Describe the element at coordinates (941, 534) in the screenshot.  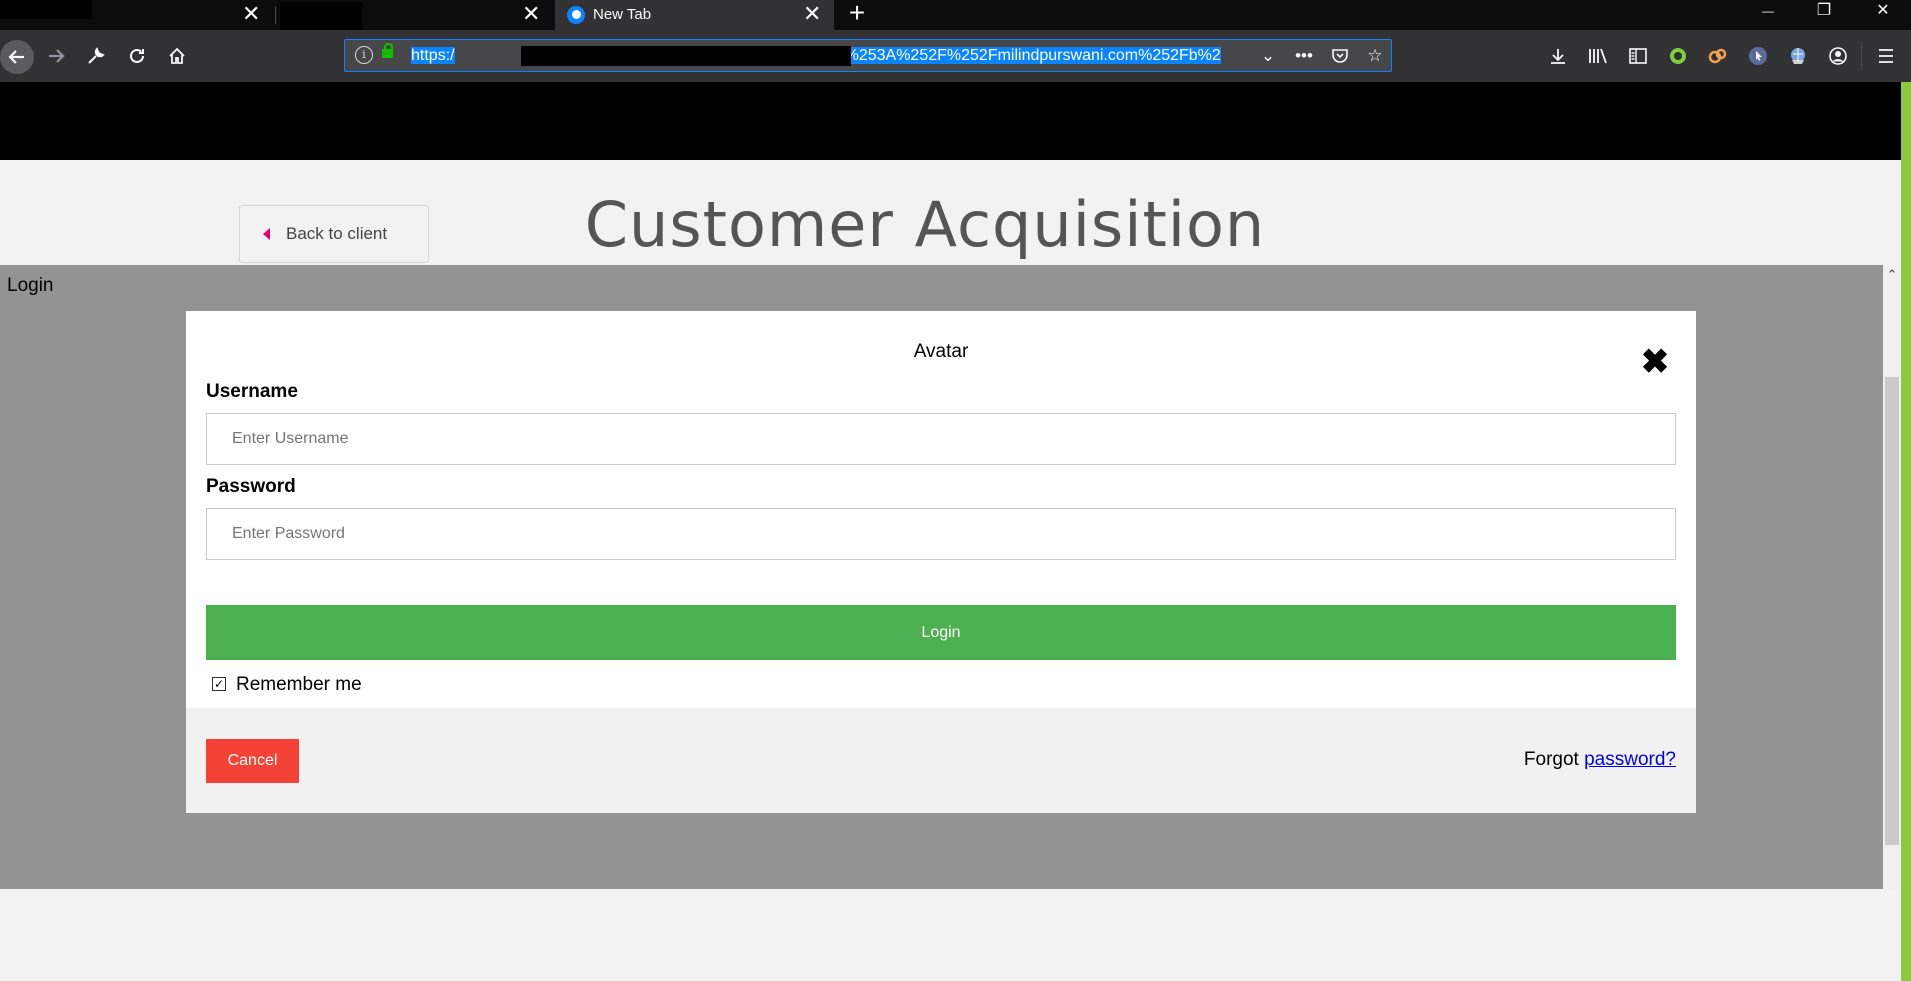
I see `password-field` at that location.